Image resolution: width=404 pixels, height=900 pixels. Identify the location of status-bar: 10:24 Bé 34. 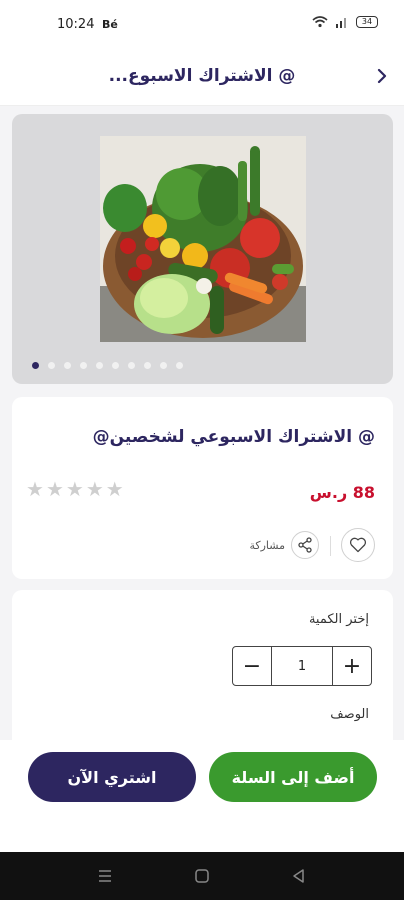
(202, 25).